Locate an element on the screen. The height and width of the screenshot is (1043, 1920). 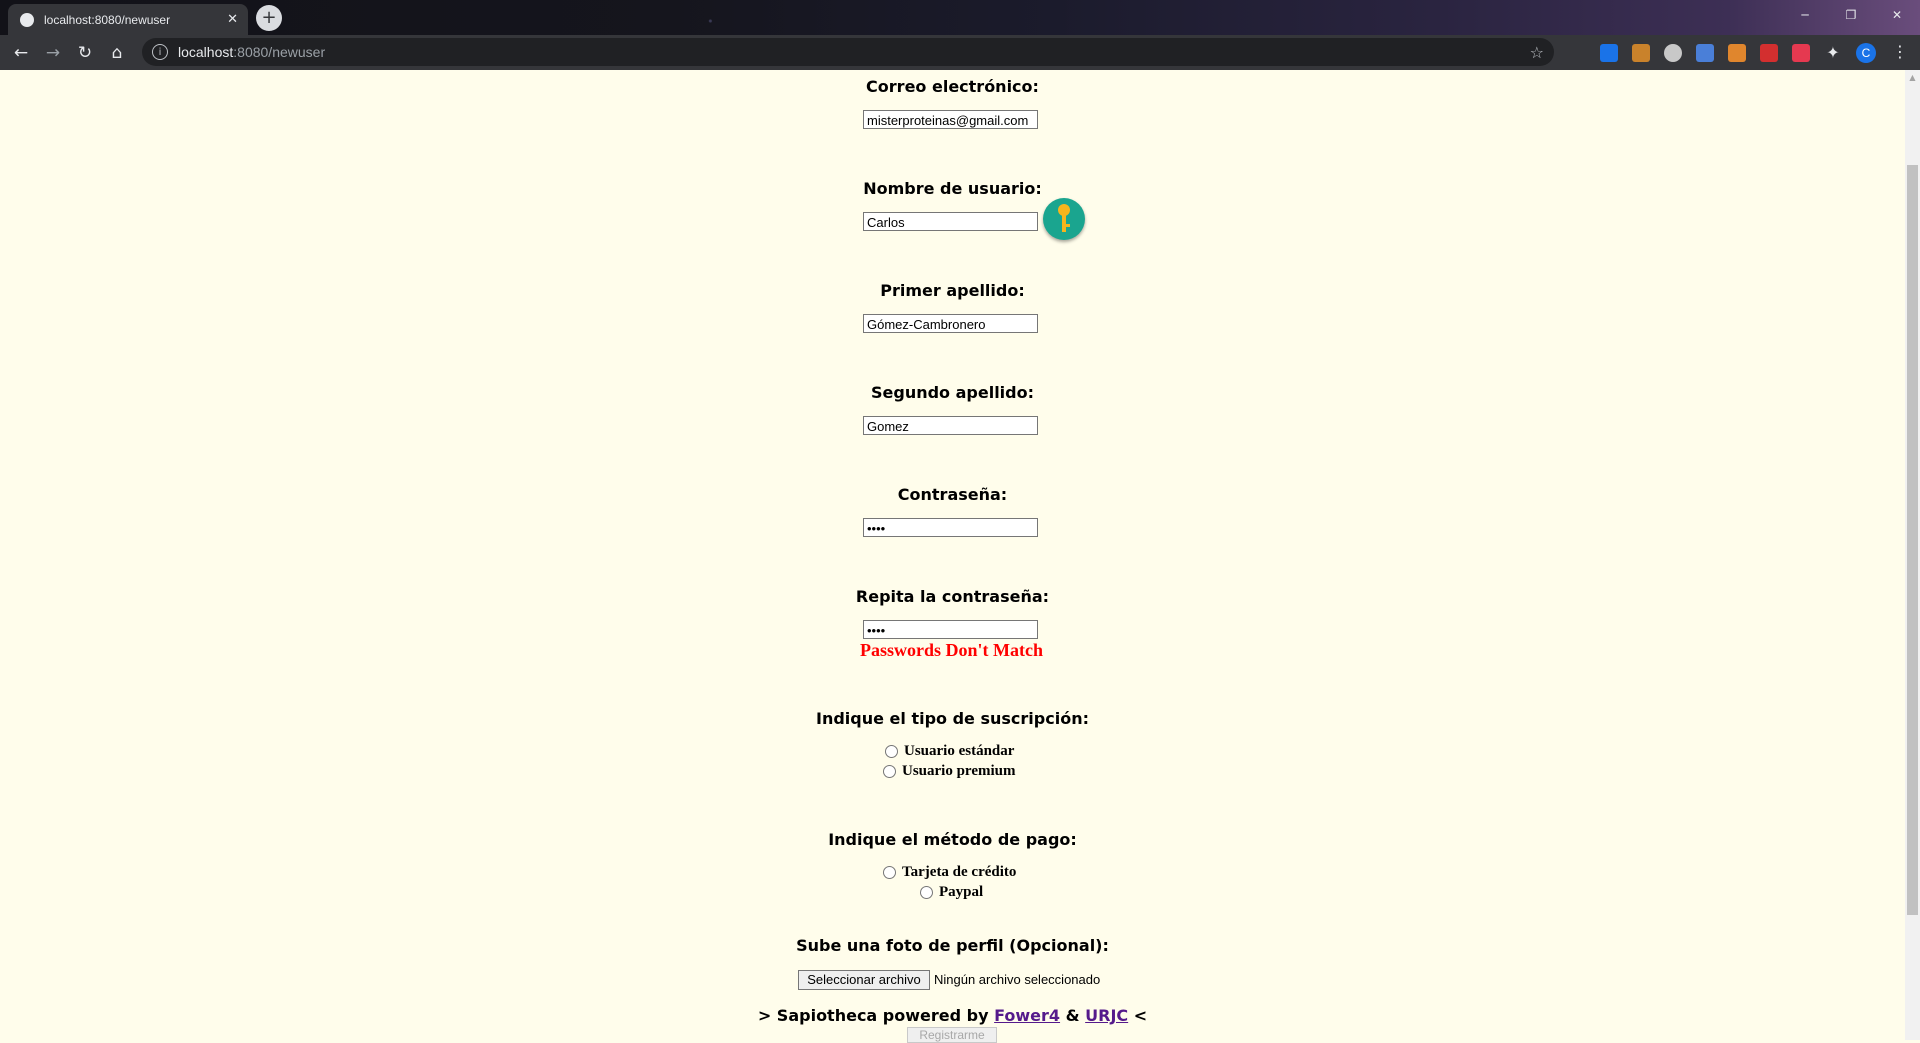
username-label: Nombre de usuario: is located at coordinates (952, 188).